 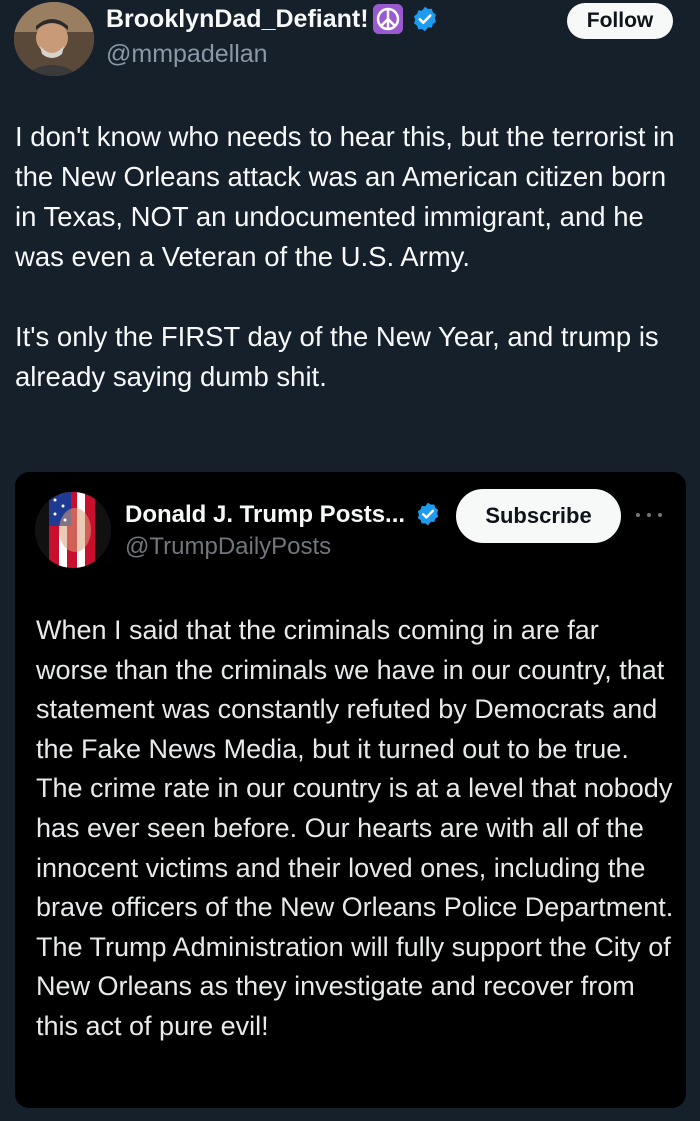 I want to click on author-name: BrooklynDad_Defiant!, so click(x=272, y=19).